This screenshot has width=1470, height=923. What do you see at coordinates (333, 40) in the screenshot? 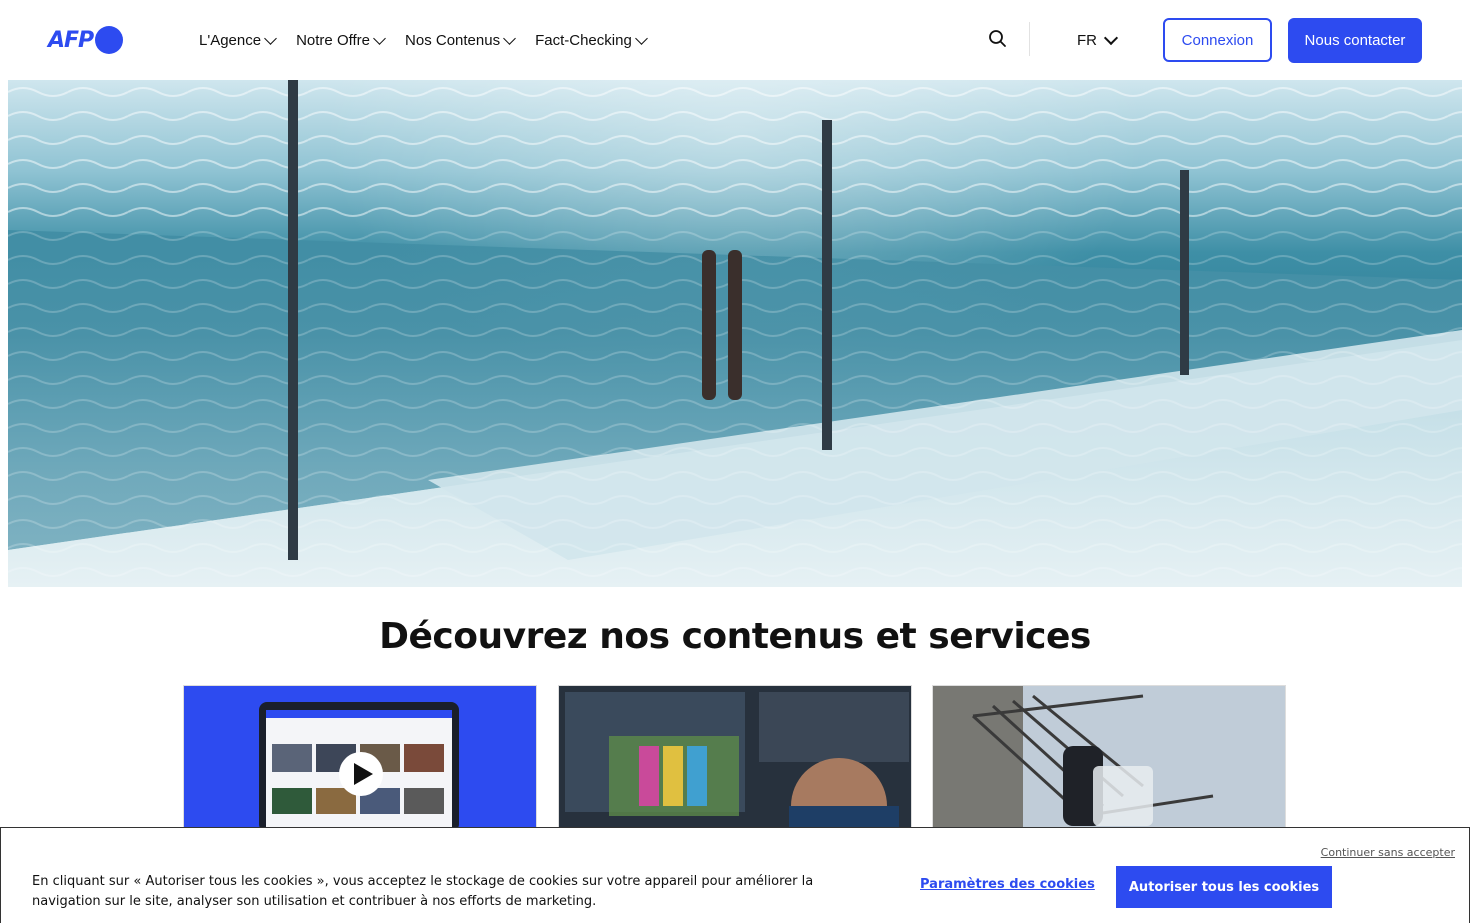
I see `nav-item-label: Notre Offre` at bounding box center [333, 40].